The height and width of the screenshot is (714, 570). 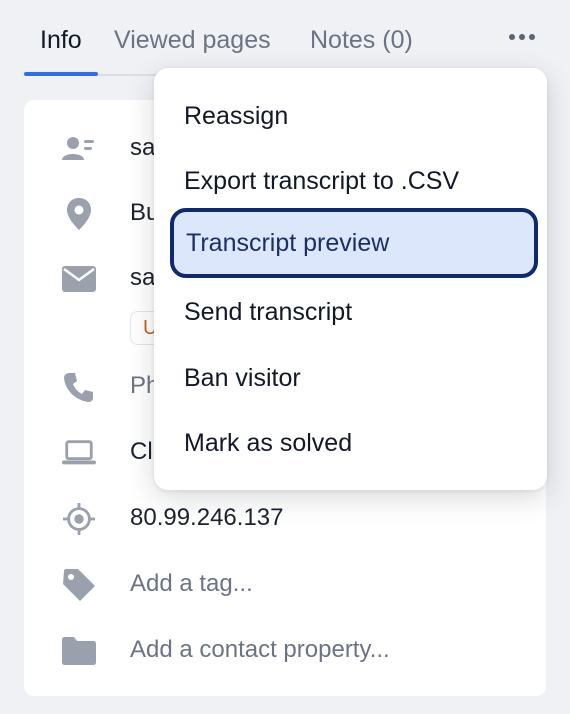 I want to click on tab-notes: Notes (0), so click(x=361, y=40).